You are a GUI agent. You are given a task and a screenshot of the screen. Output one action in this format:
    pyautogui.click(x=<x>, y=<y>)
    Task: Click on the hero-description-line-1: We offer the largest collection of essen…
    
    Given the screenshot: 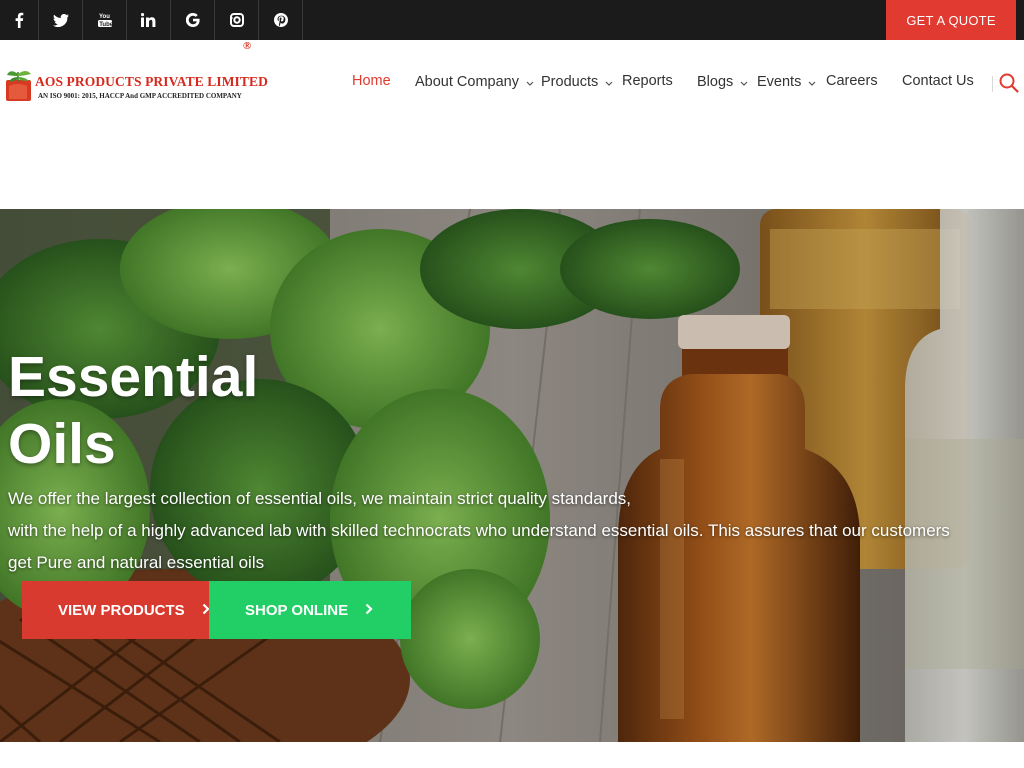 What is the action you would take?
    pyautogui.click(x=320, y=498)
    